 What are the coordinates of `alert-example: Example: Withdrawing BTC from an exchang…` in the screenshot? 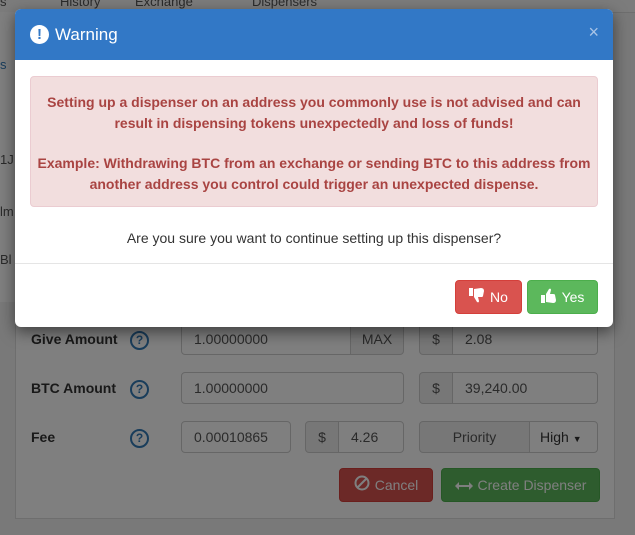 It's located at (314, 173).